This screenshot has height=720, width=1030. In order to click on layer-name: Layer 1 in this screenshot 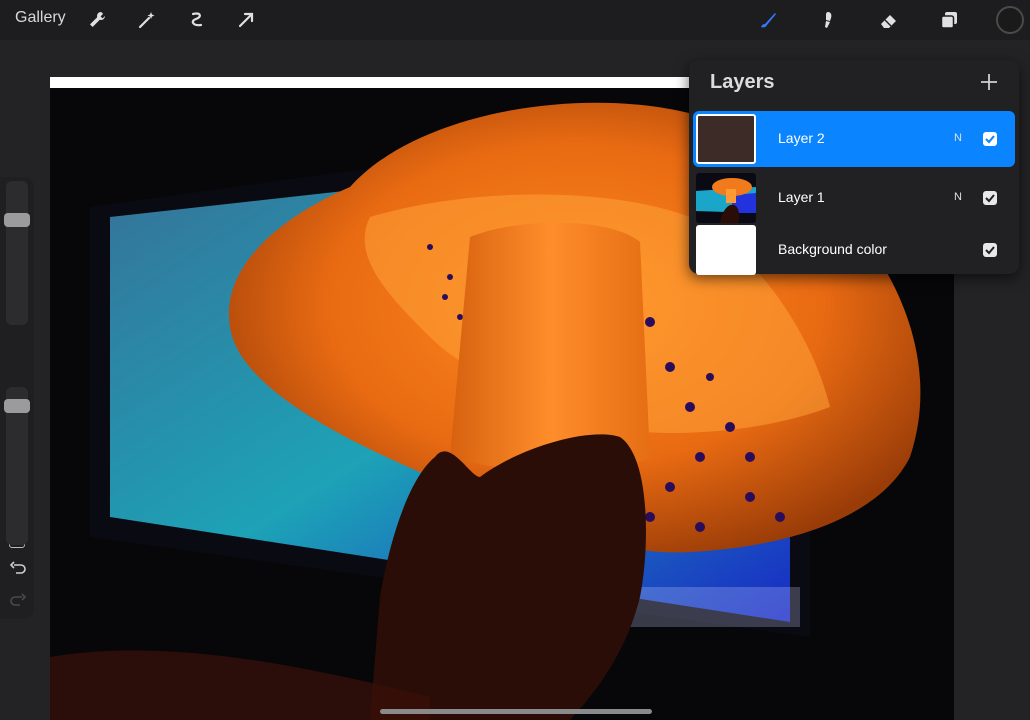, I will do `click(801, 197)`.